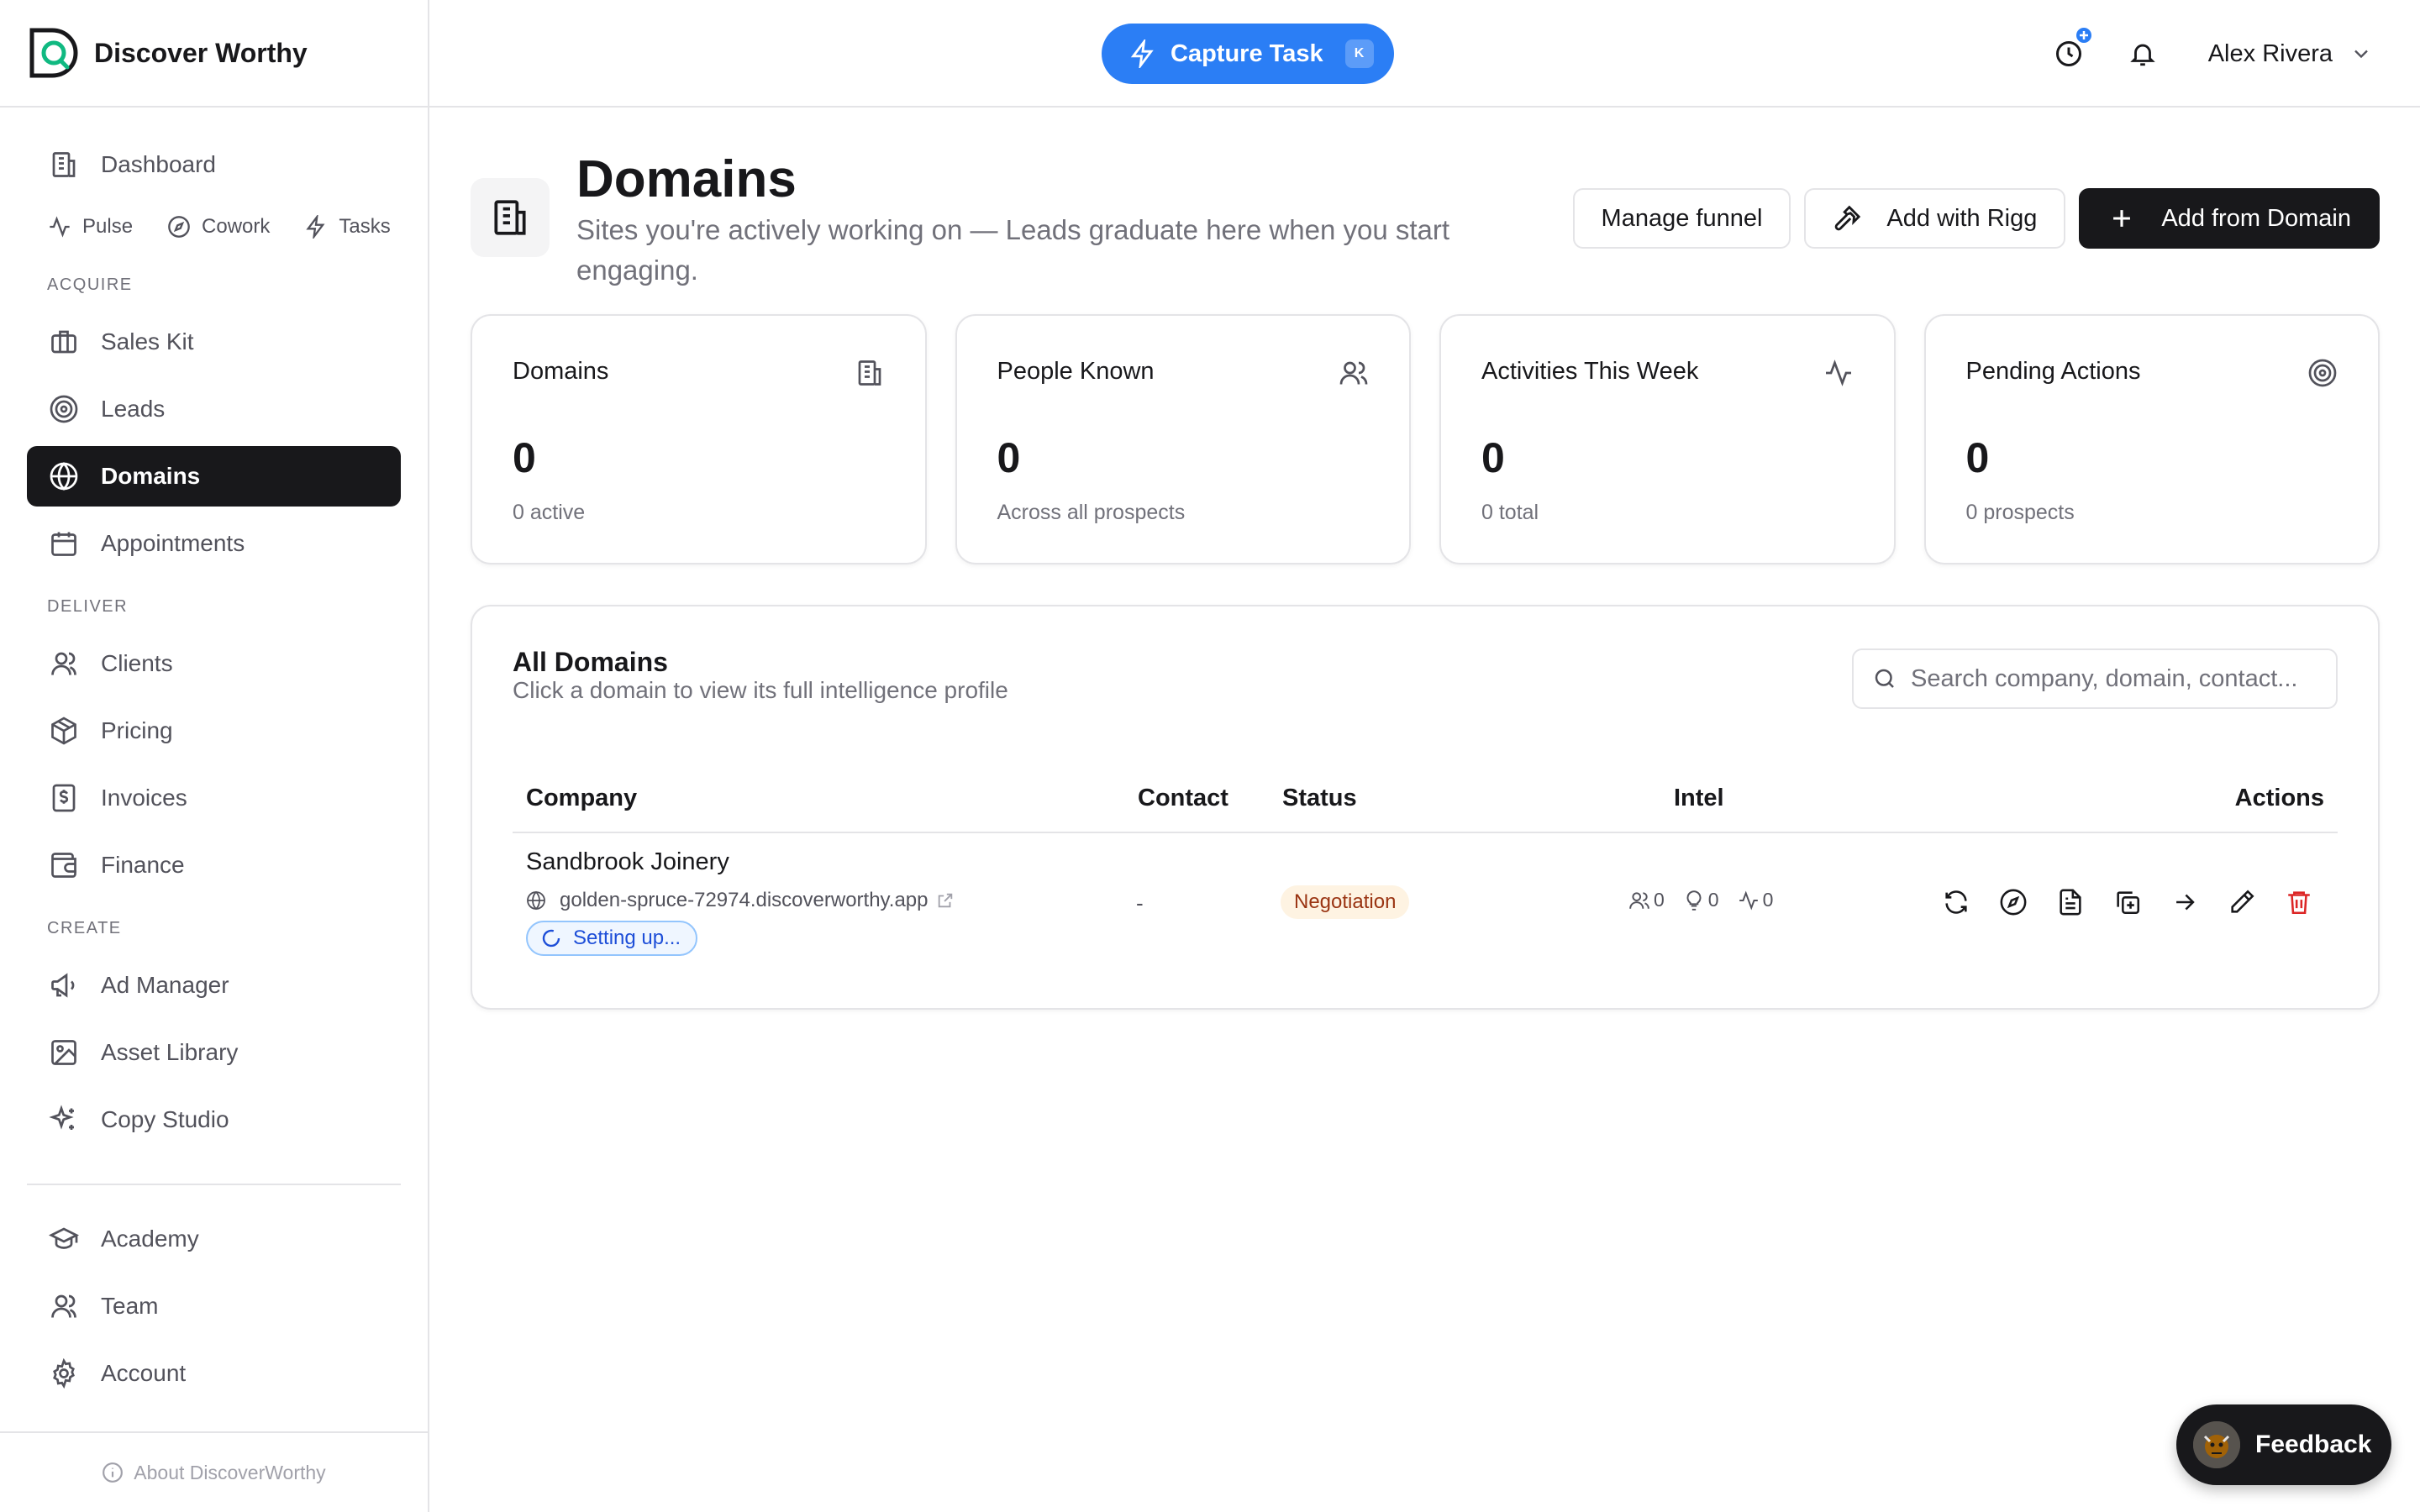 The width and height of the screenshot is (2420, 1512). Describe the element at coordinates (2184, 902) in the screenshot. I see `open-button` at that location.